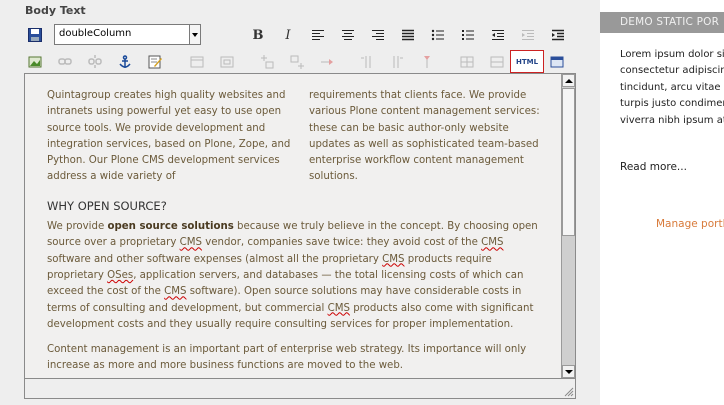  What do you see at coordinates (672, 120) in the screenshot?
I see `portlet-line: viverra nibh ipsum at` at bounding box center [672, 120].